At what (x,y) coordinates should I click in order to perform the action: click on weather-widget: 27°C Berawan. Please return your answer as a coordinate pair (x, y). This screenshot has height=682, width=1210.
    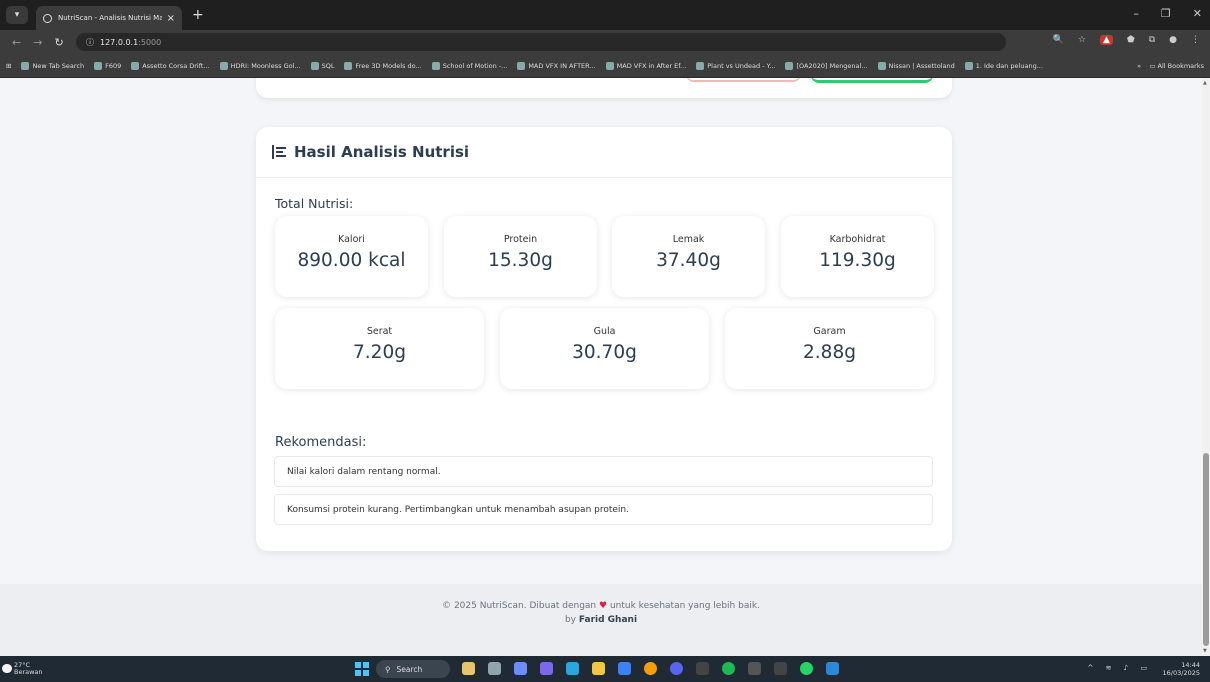
    Looking at the image, I should click on (28, 669).